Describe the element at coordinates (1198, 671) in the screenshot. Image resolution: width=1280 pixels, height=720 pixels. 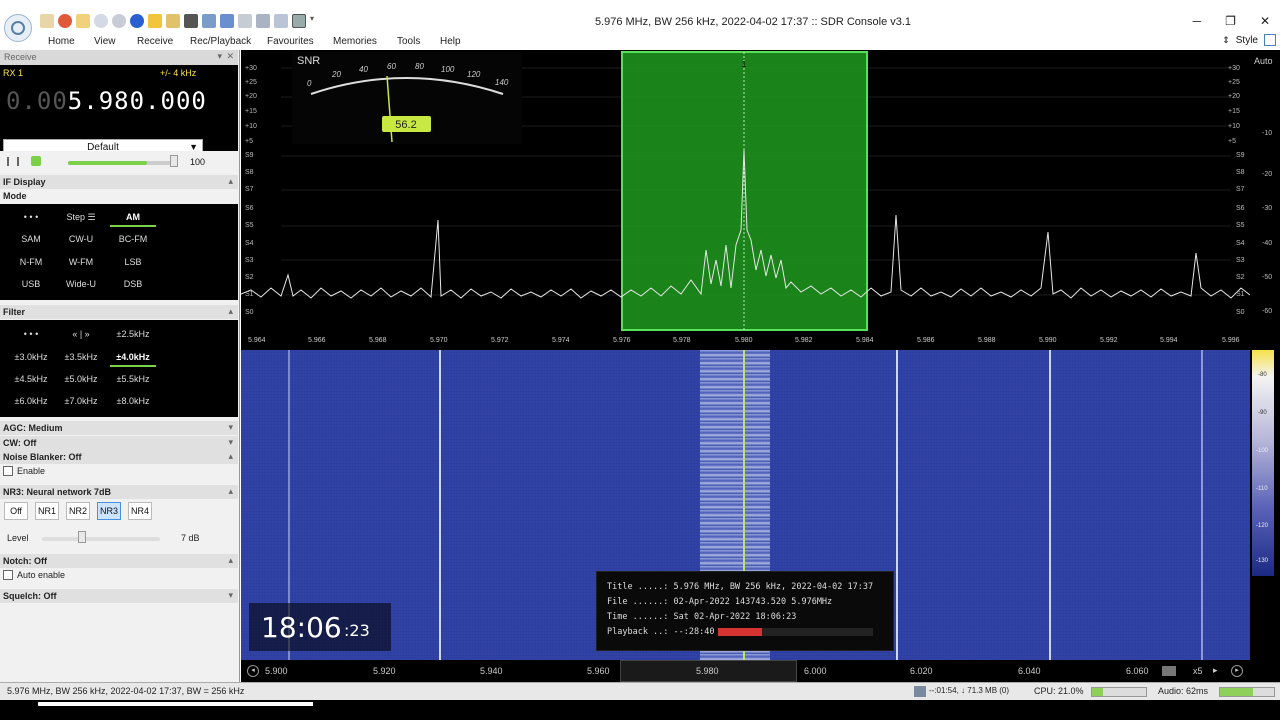
I see `zoom-level: x5` at that location.